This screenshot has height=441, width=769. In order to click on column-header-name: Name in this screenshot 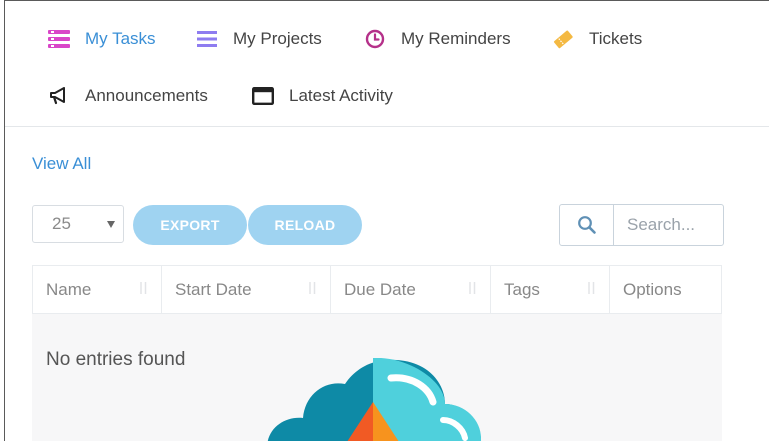, I will do `click(97, 289)`.